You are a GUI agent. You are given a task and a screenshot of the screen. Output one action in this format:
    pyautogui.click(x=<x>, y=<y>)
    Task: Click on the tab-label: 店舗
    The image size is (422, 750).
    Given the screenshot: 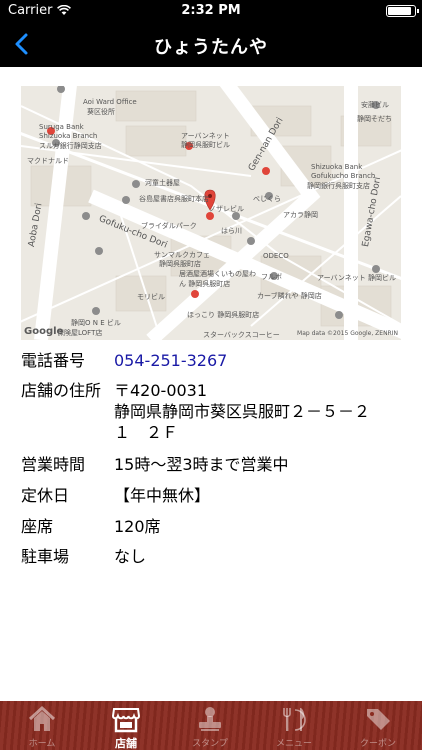 What is the action you would take?
    pyautogui.click(x=126, y=743)
    